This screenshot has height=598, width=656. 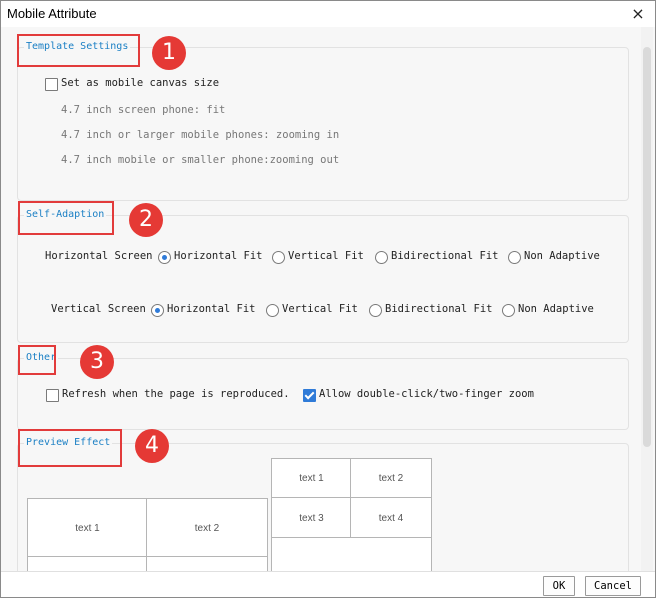 I want to click on scrollbar-thumb, so click(x=647, y=247).